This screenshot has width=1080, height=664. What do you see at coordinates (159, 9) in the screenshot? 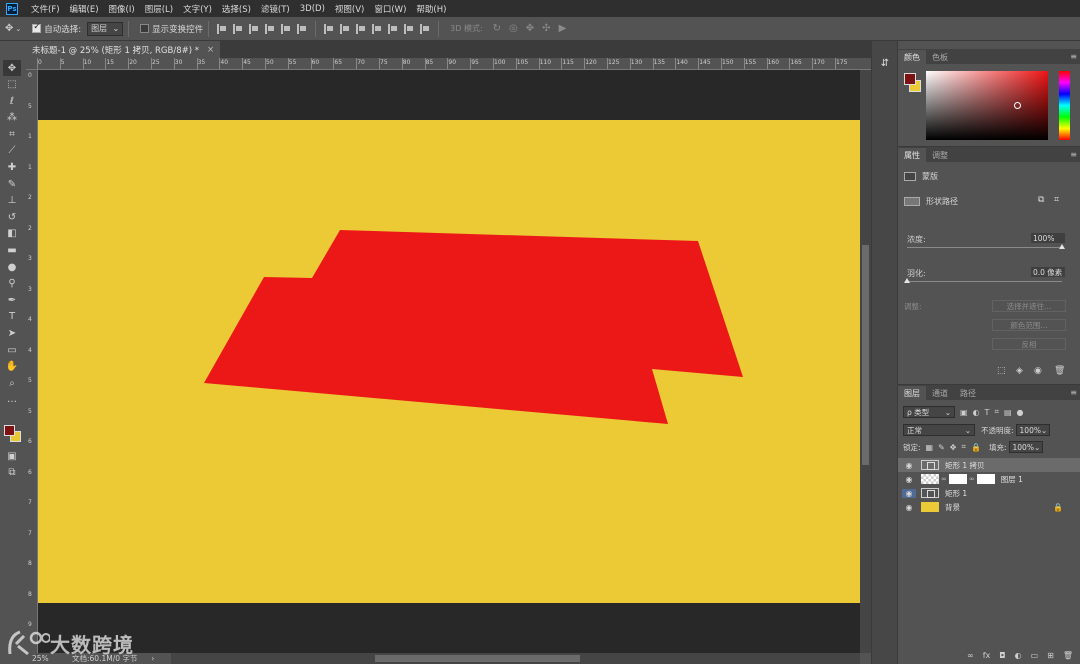
I see `menu-layer: 图层(L)` at bounding box center [159, 9].